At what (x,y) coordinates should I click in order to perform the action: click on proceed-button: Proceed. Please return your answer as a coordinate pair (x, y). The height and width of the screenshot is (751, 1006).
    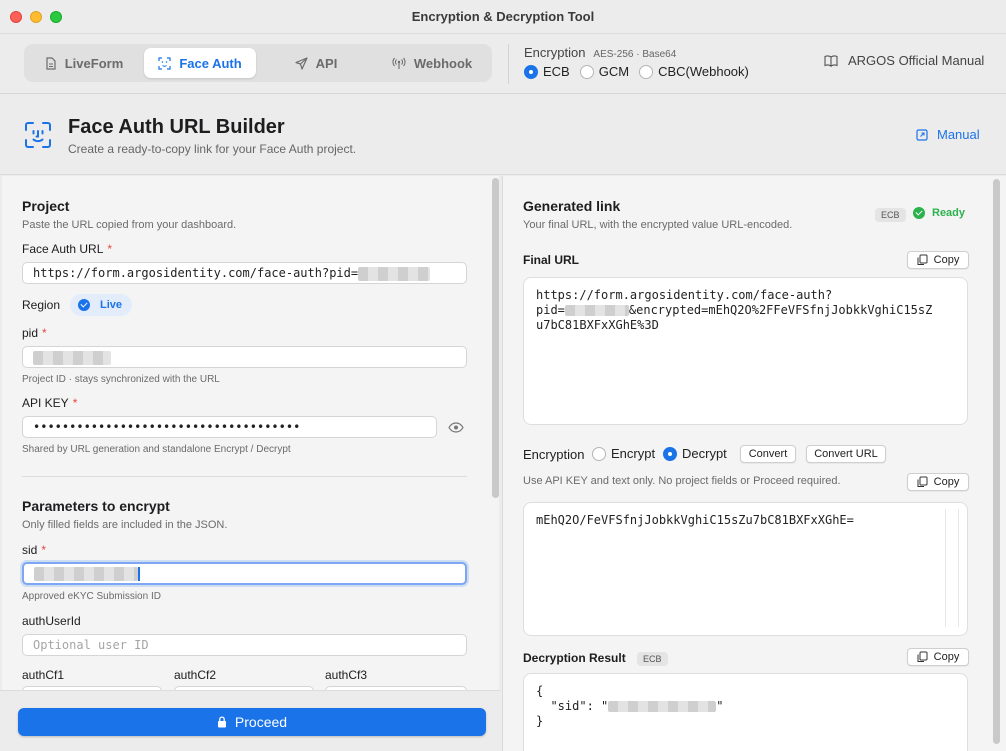
    Looking at the image, I should click on (252, 722).